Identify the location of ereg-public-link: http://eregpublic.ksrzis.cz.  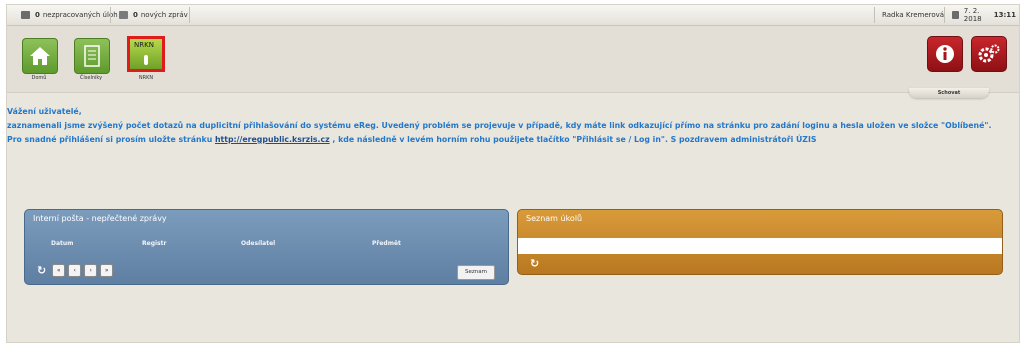
(272, 139).